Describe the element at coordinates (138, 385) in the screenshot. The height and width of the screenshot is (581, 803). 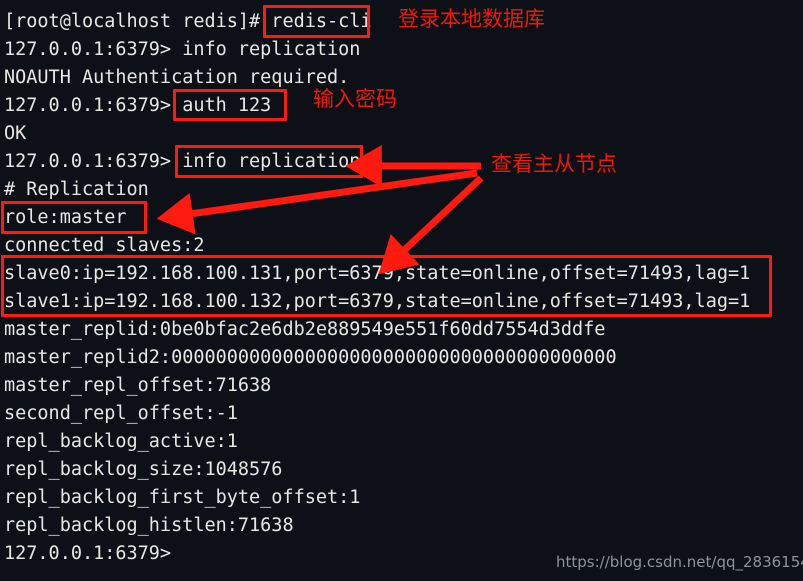
I see `terminal-line: master_repl_offset:71638` at that location.